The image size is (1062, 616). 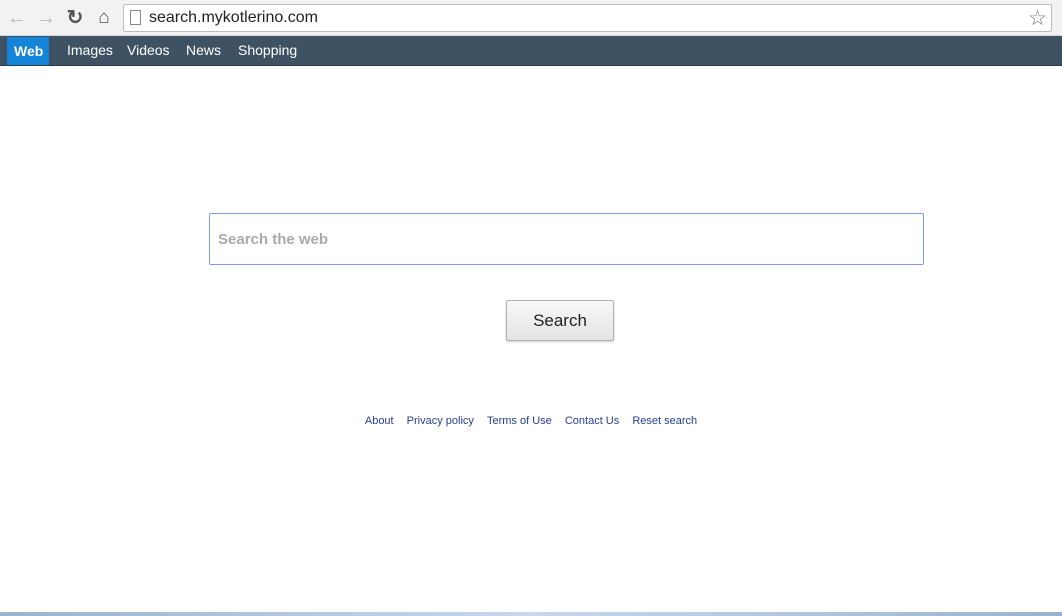 I want to click on tab-news: News, so click(x=203, y=50).